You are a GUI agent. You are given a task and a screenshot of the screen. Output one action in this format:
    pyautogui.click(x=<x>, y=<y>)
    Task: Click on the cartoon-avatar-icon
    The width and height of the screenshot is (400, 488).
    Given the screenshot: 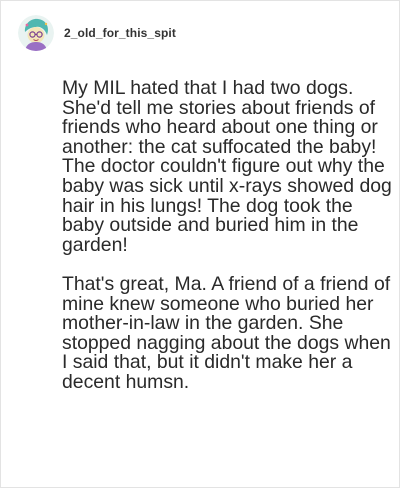 What is the action you would take?
    pyautogui.click(x=36, y=33)
    